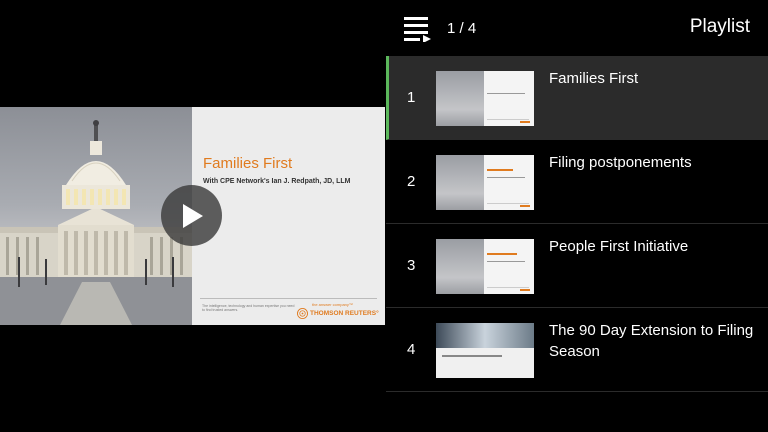 This screenshot has width=768, height=432. I want to click on thumbnail-page-body, so click(485, 363).